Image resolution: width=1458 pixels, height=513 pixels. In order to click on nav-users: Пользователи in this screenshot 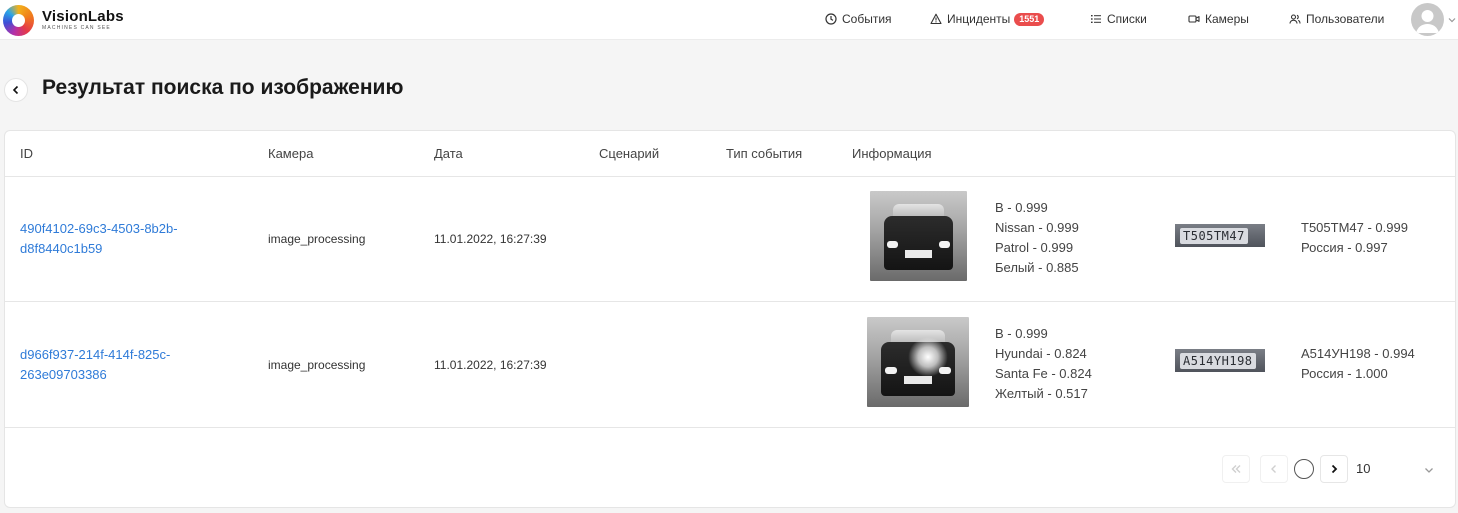, I will do `click(1336, 19)`.